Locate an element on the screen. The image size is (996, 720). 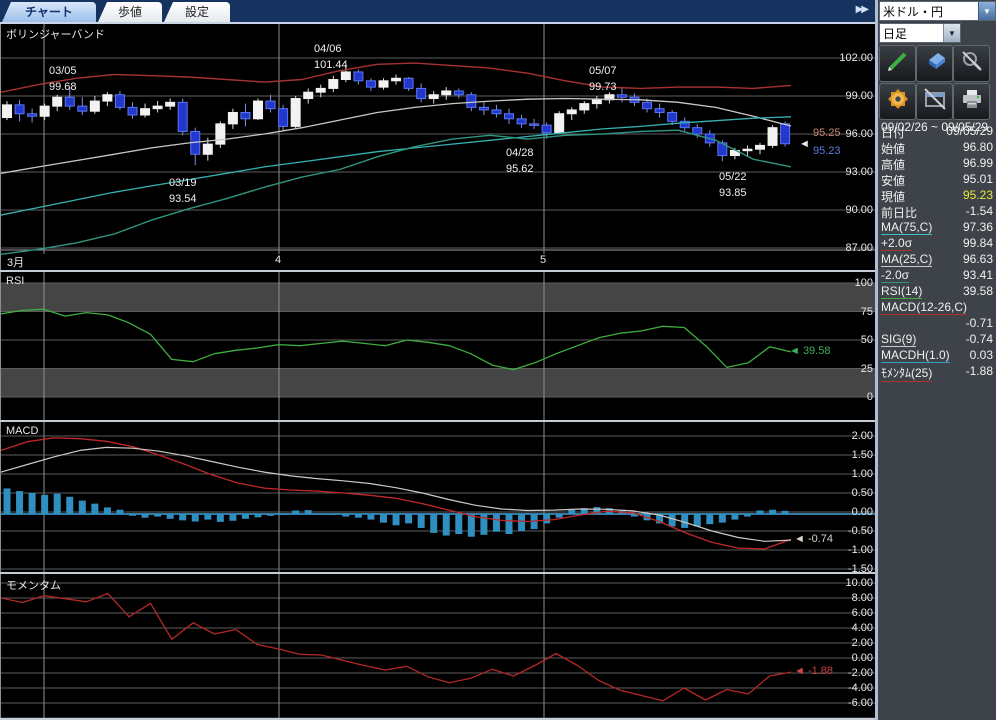
axis-tick-label: -6.00 is located at coordinates (860, 703).